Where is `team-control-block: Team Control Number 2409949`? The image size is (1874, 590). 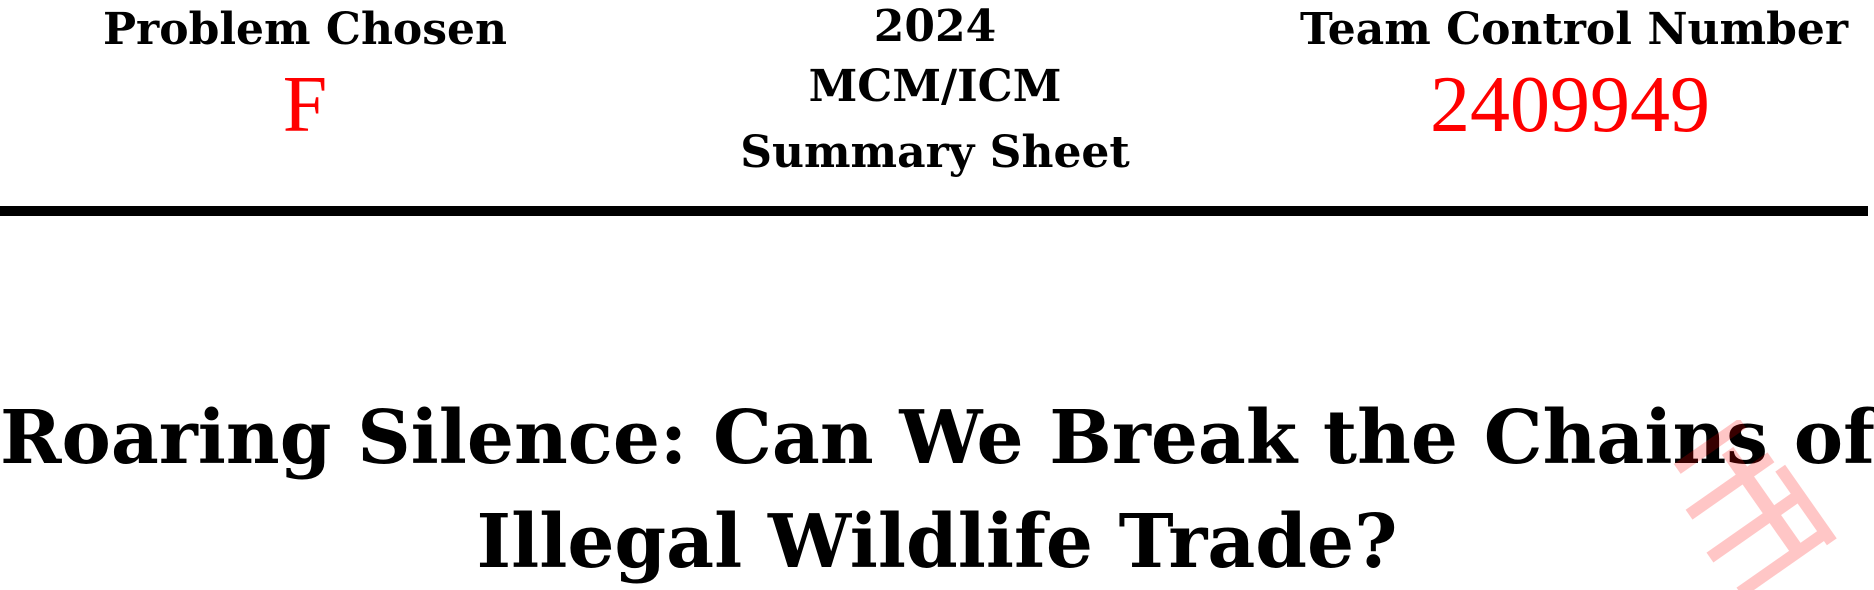
team-control-block: Team Control Number 2409949 is located at coordinates (1574, 75).